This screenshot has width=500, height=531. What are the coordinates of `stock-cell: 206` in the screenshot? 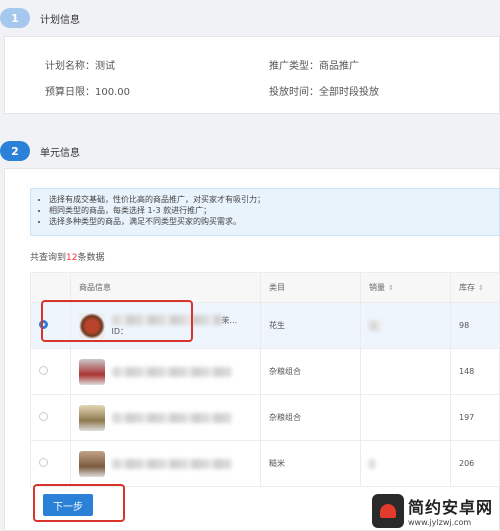 It's located at (475, 463).